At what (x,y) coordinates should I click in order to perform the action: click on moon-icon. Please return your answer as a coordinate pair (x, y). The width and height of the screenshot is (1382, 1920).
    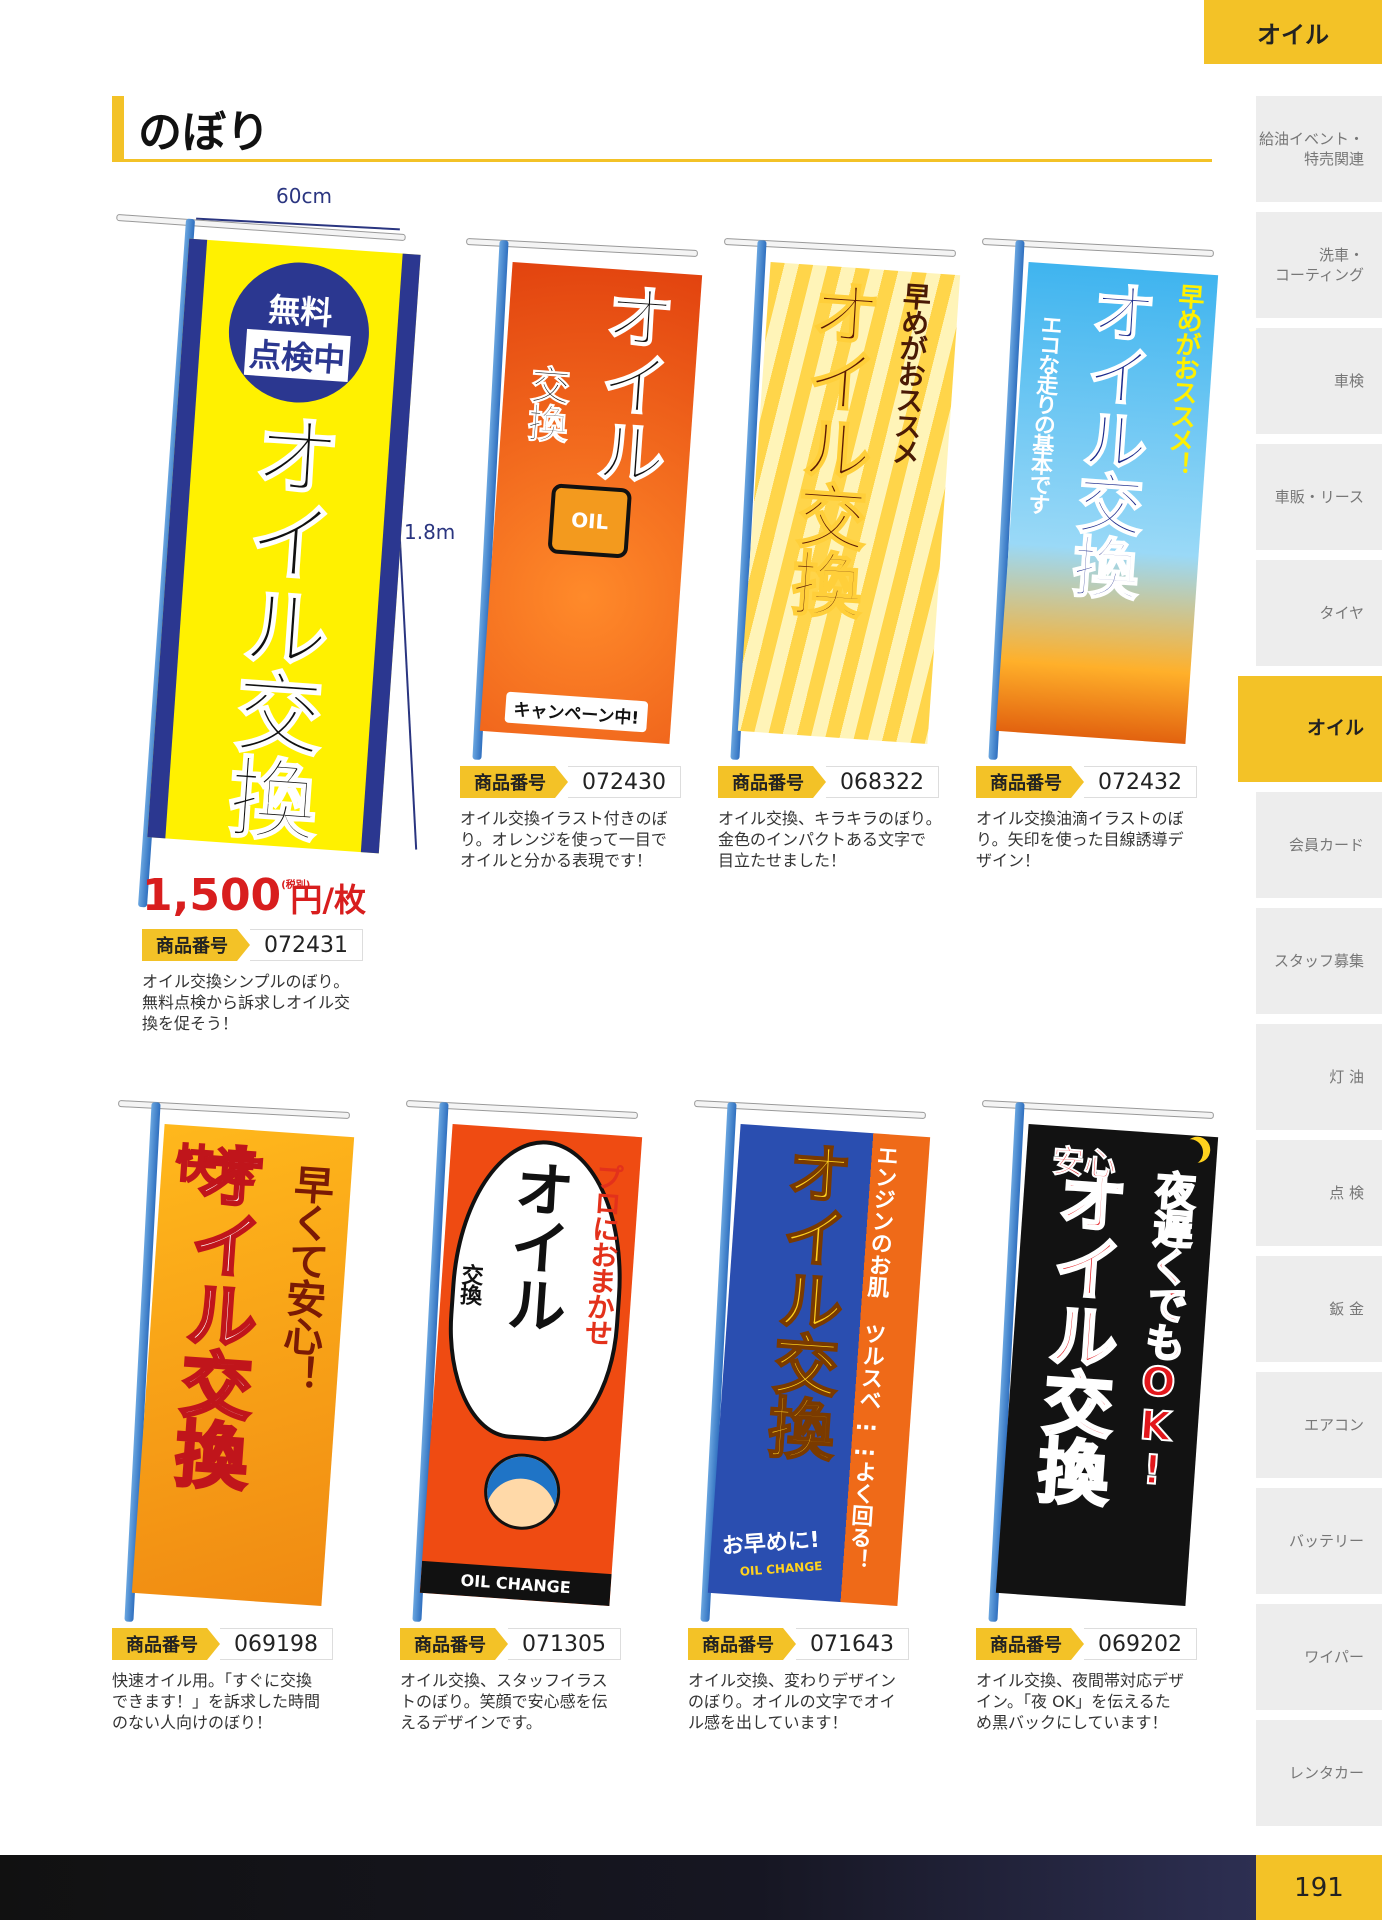
    Looking at the image, I should click on (1190, 1152).